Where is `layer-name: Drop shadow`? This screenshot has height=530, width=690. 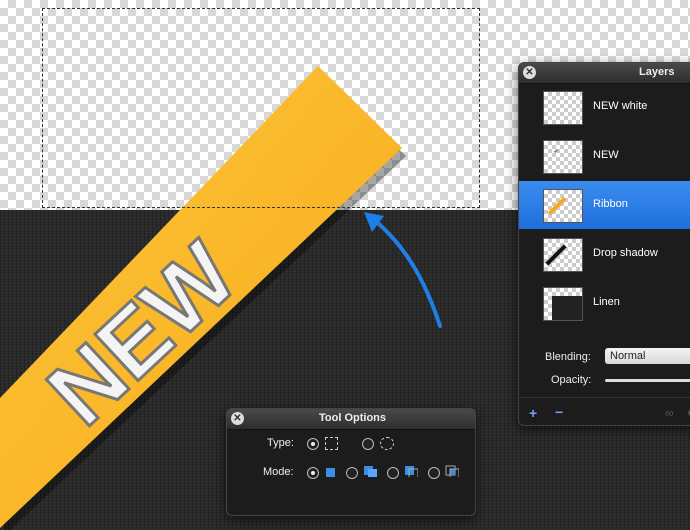
layer-name: Drop shadow is located at coordinates (625, 253).